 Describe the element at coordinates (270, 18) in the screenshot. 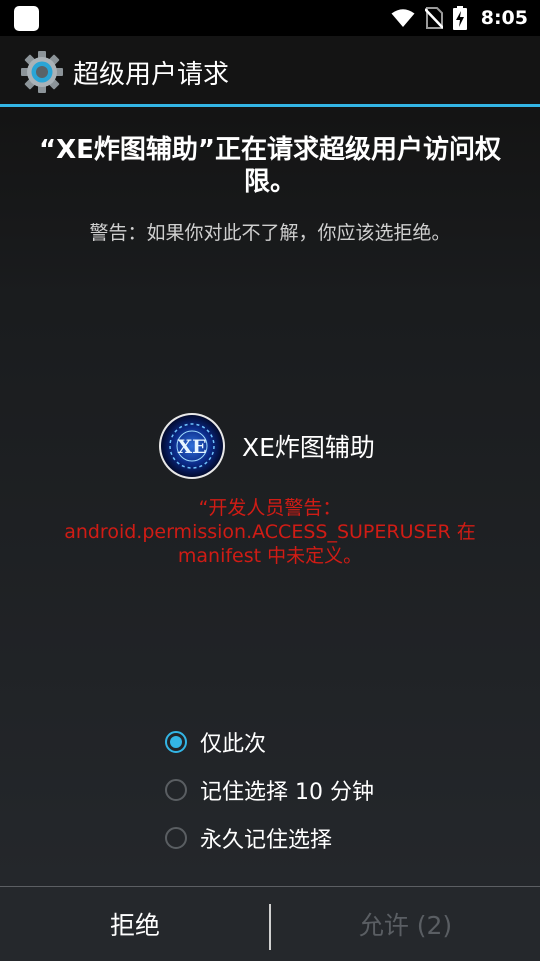

I see `status-bar: 8:05` at that location.